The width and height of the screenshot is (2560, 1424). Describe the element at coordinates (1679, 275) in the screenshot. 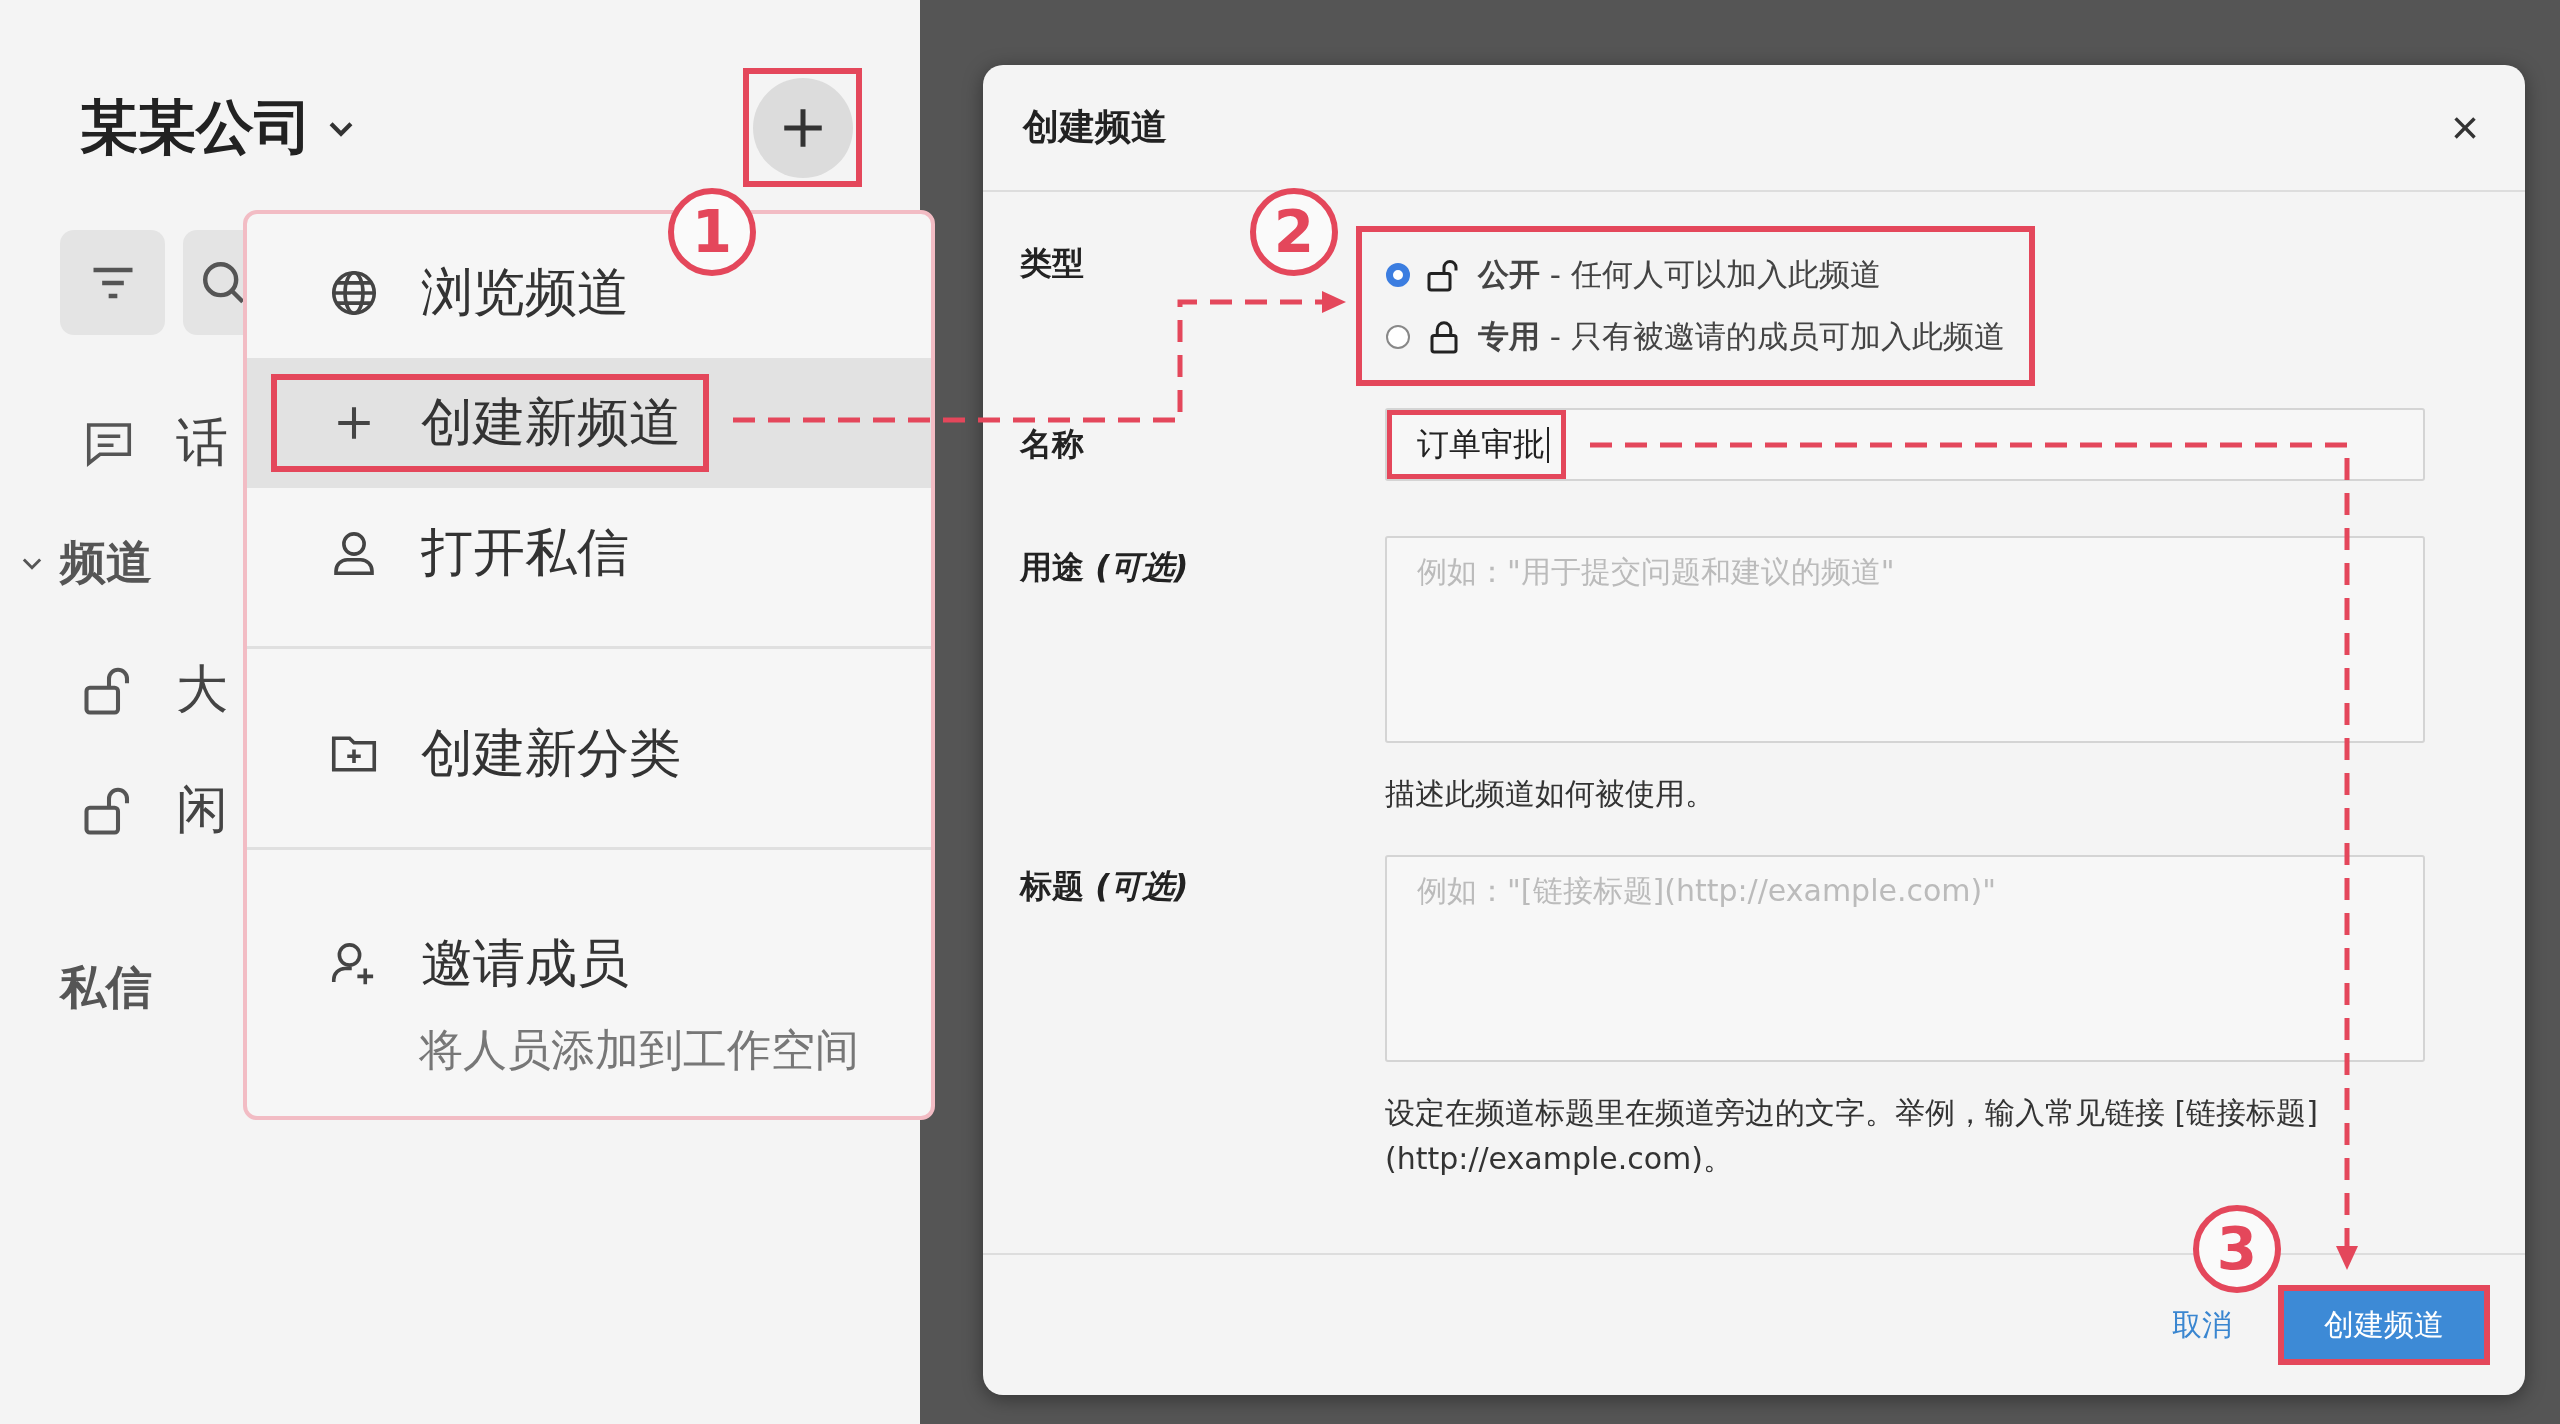

I see `radio-label: 公开 - 任何人可以加入此频道` at that location.